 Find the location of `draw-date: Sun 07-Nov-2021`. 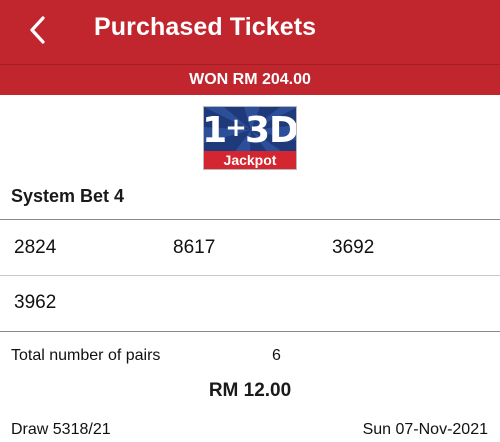

draw-date: Sun 07-Nov-2021 is located at coordinates (425, 429).